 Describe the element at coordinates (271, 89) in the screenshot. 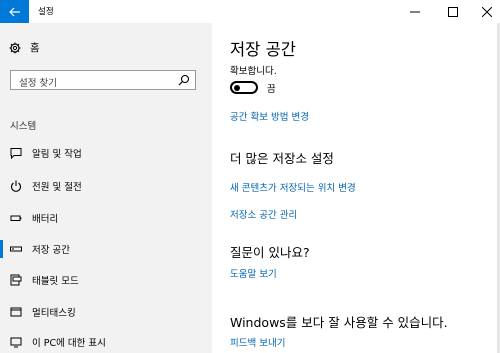

I see `toggle-state-label: 끔` at that location.